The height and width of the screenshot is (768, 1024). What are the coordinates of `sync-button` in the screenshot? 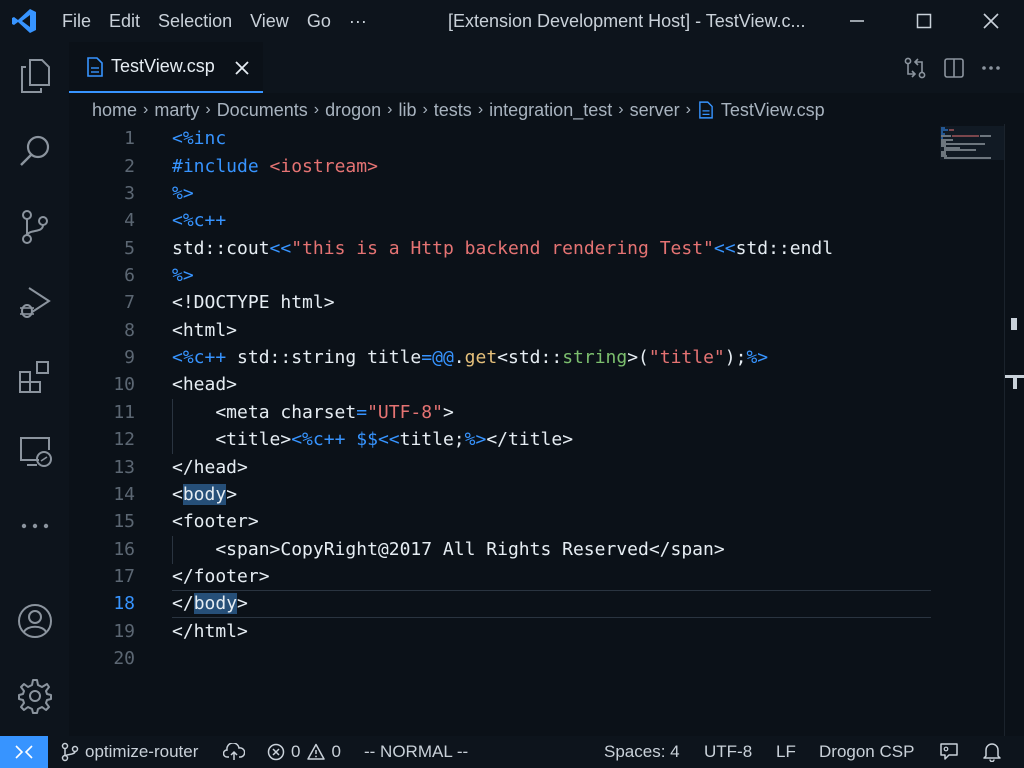 It's located at (234, 752).